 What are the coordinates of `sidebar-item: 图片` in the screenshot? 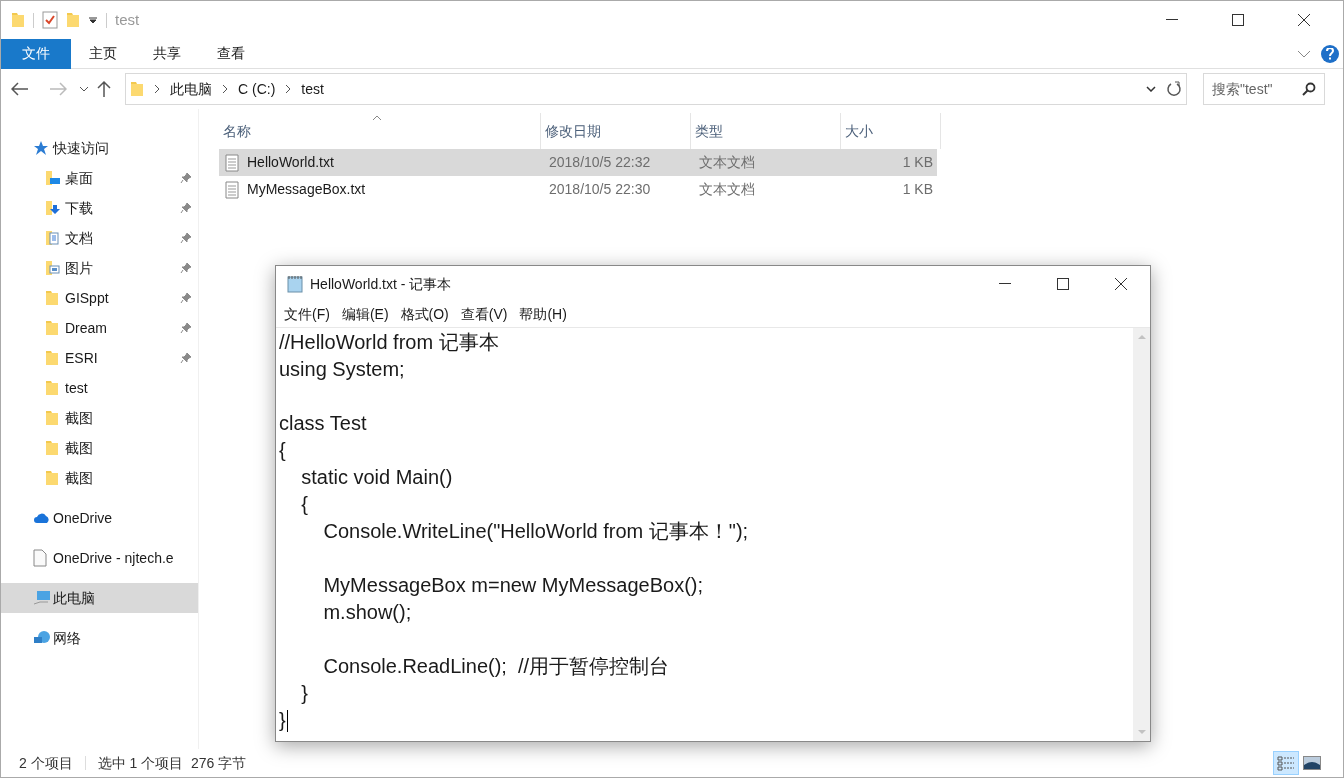 It's located at (99, 268).